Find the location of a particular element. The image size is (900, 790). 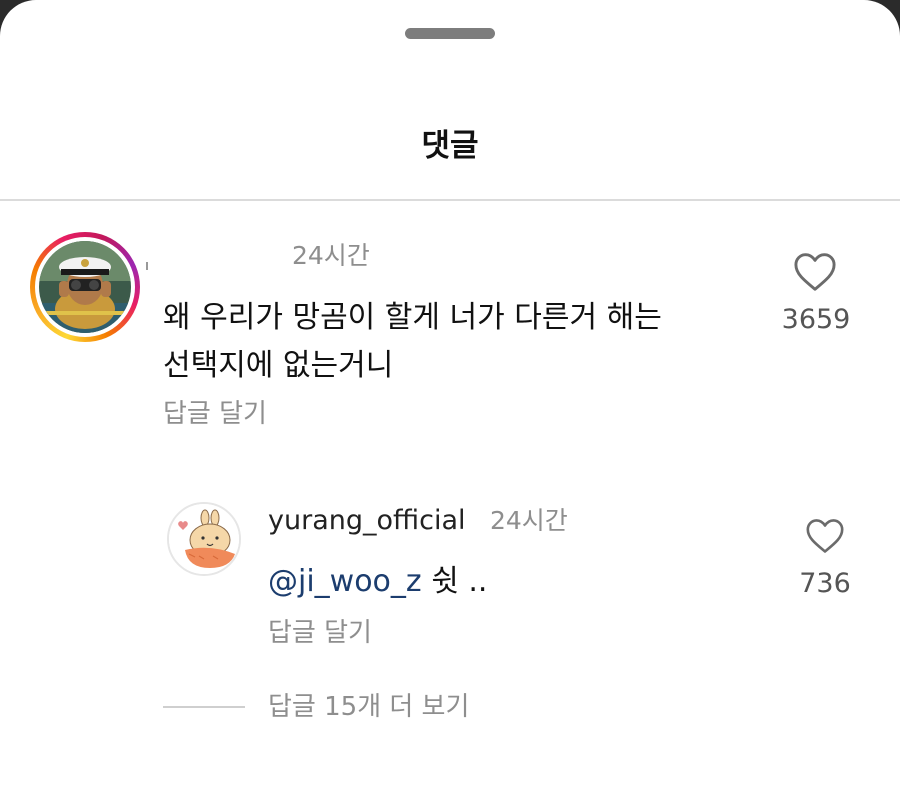

comment-text-line: 선택지에 없는거니 is located at coordinates (278, 365).